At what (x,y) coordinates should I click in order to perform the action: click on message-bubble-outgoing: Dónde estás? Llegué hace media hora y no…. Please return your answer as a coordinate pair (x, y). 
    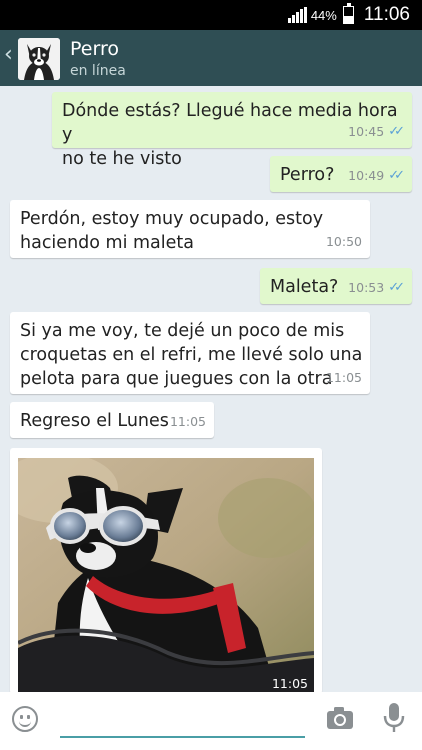
    Looking at the image, I should click on (232, 130).